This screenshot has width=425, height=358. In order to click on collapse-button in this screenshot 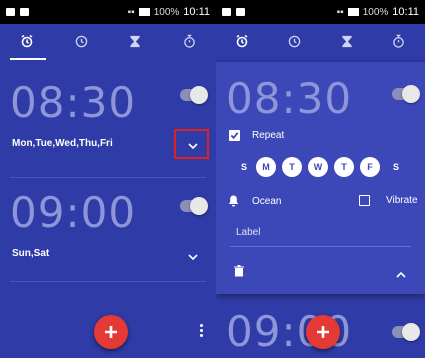, I will do `click(403, 271)`.